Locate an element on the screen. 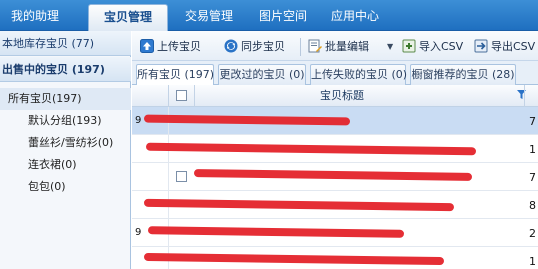  tab-app-center: 应用中心 is located at coordinates (355, 17).